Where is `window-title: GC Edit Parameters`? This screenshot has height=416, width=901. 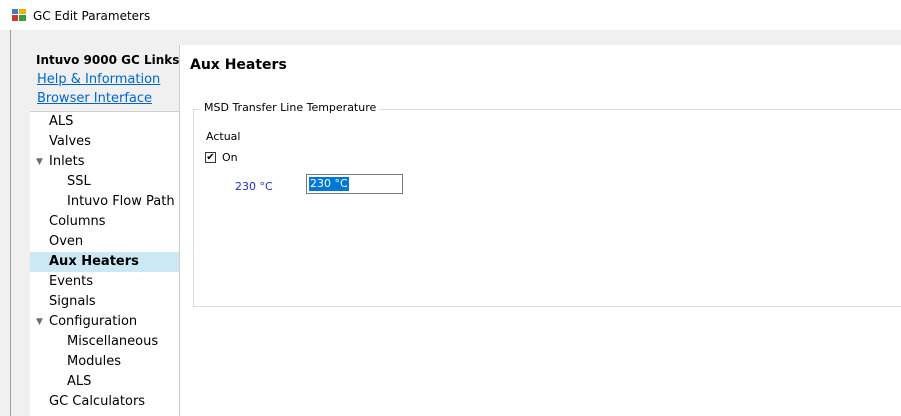
window-title: GC Edit Parameters is located at coordinates (92, 16).